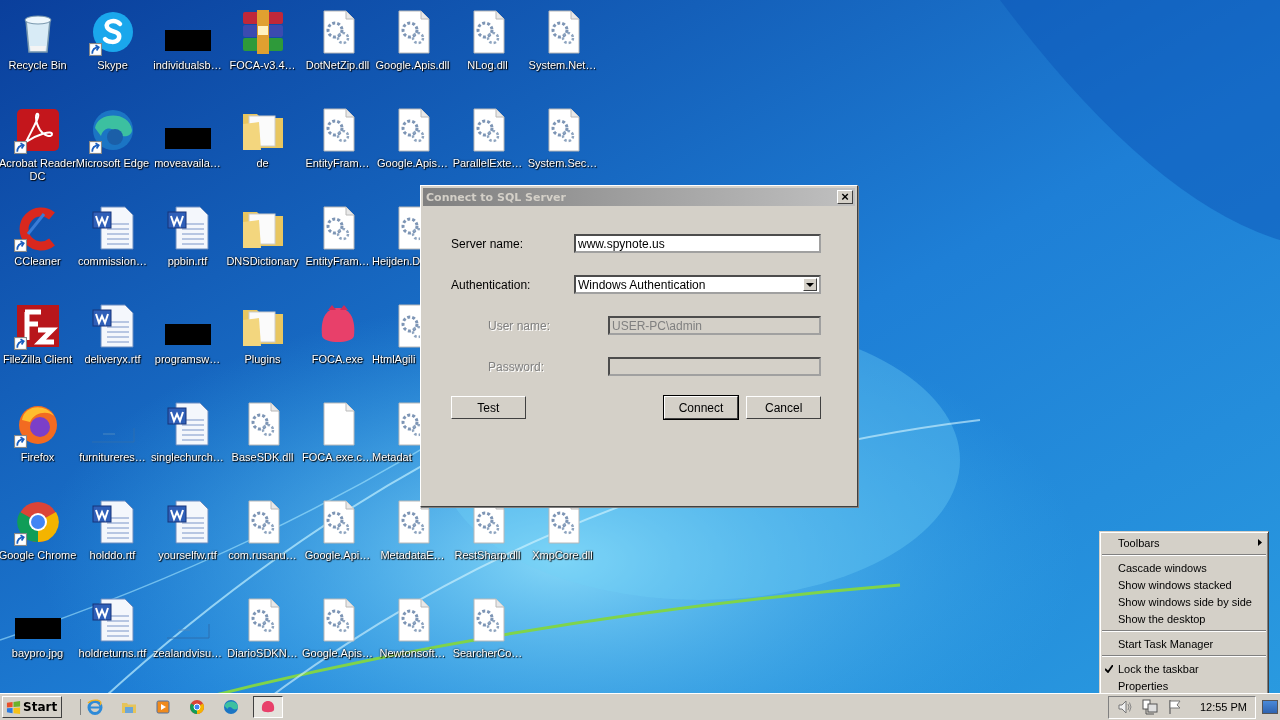 This screenshot has height=720, width=1280. I want to click on start-button: Start, so click(32, 707).